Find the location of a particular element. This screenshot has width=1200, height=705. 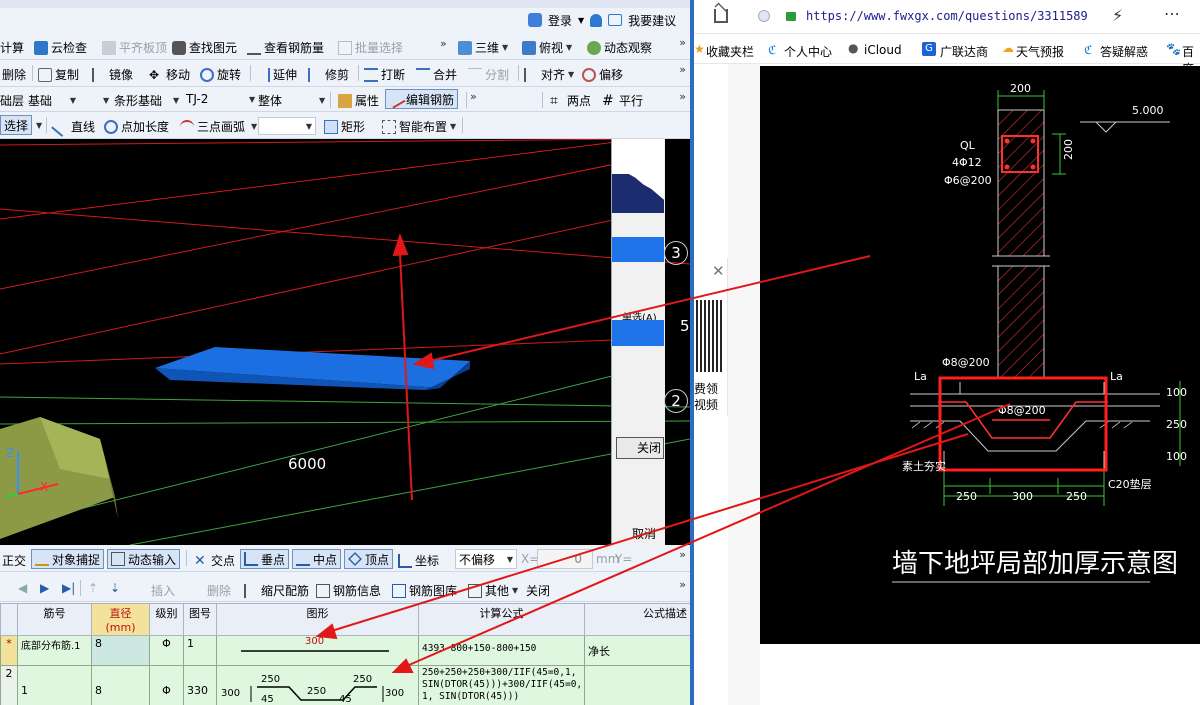

select-button: 选择 is located at coordinates (16, 125).